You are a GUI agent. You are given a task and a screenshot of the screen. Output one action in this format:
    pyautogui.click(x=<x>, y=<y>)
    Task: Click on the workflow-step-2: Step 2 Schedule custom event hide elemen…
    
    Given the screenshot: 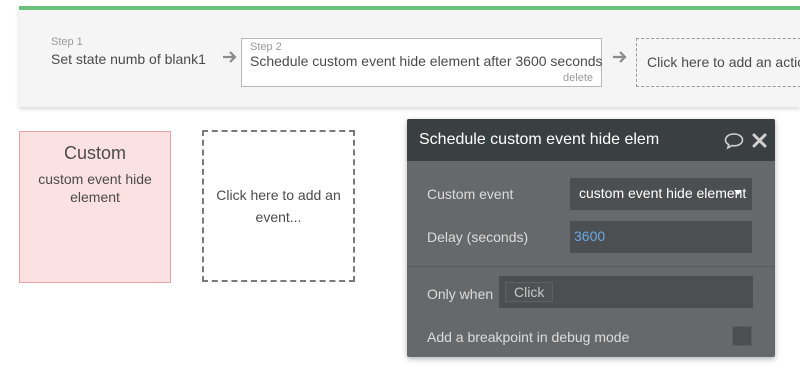 What is the action you would take?
    pyautogui.click(x=422, y=62)
    